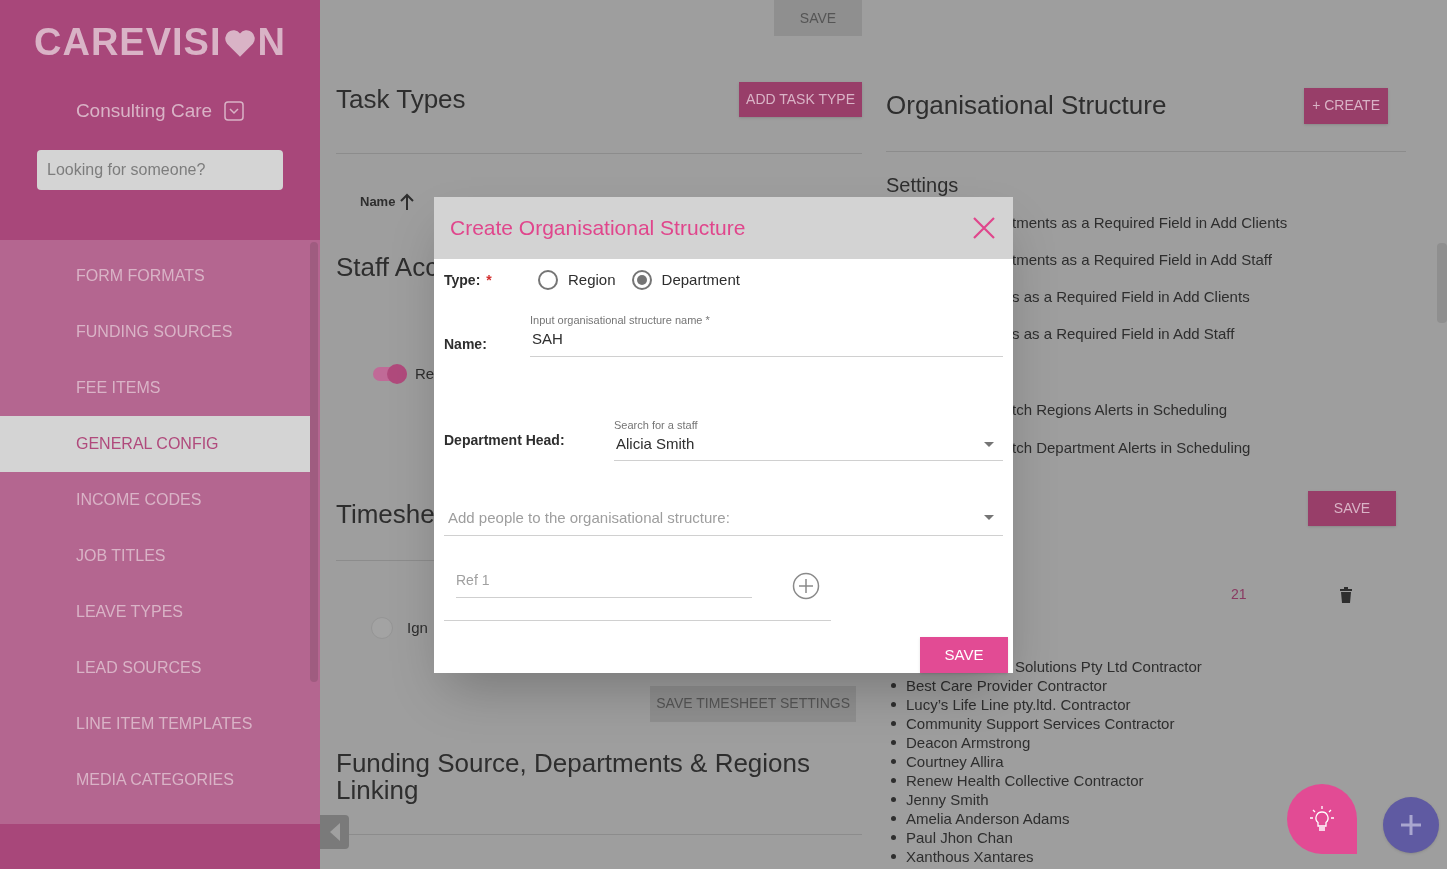 This screenshot has height=869, width=1447. Describe the element at coordinates (160, 169) in the screenshot. I see `search-field: Looking for someone?` at that location.